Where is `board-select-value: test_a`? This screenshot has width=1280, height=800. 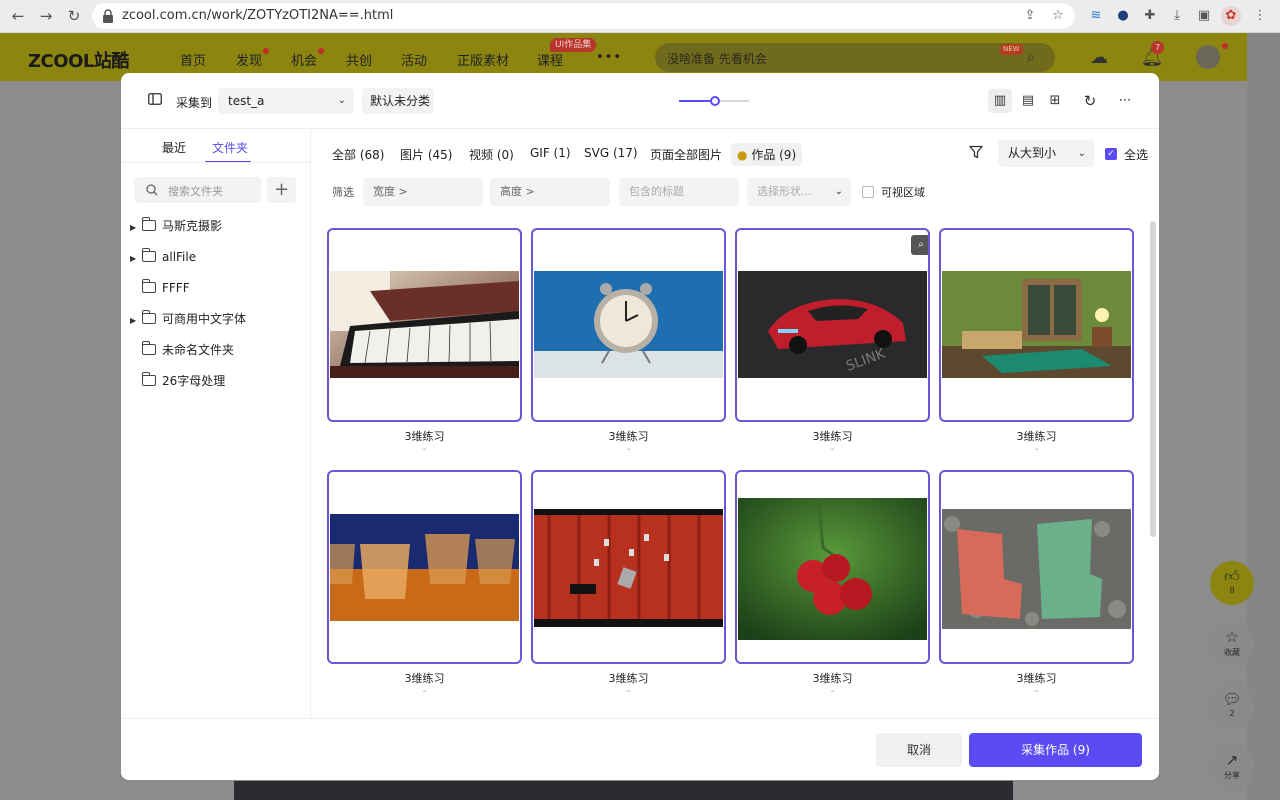 board-select-value: test_a is located at coordinates (246, 101).